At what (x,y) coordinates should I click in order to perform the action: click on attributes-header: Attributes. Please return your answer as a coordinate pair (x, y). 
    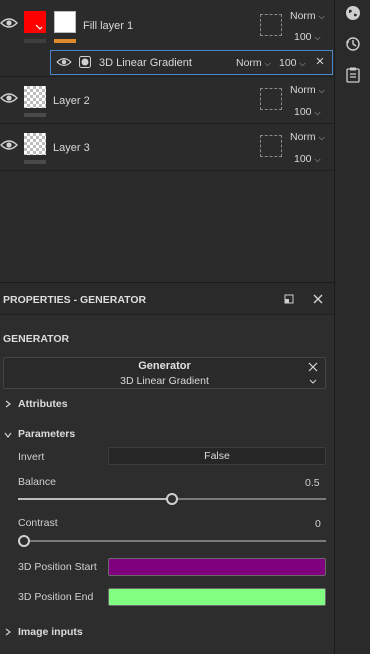
    Looking at the image, I should click on (43, 404).